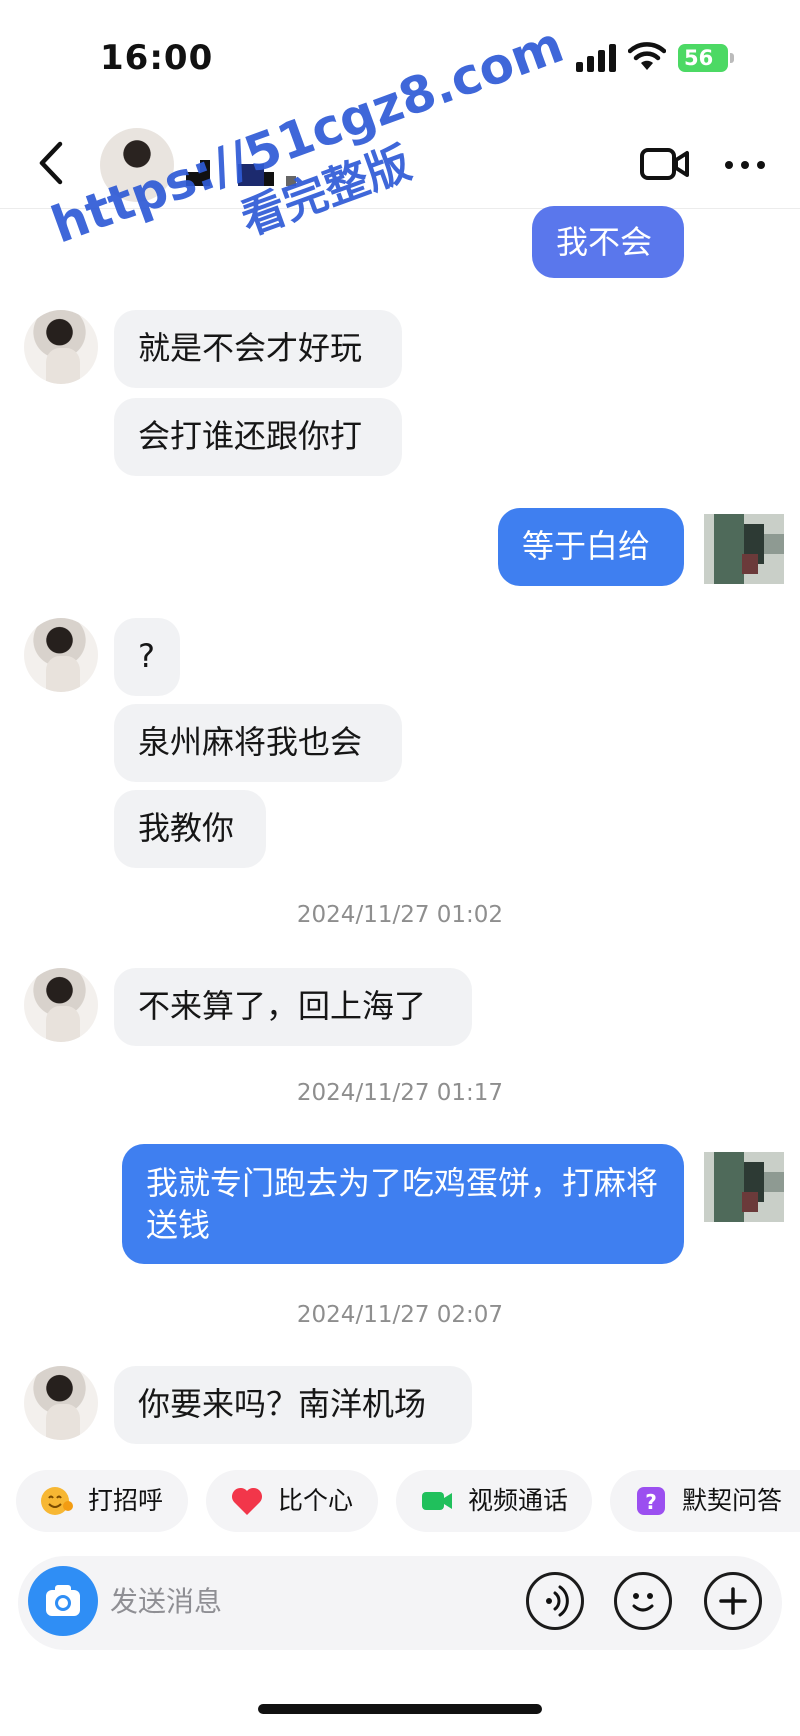 This screenshot has height=1736, width=800. I want to click on quick-action-heart: 比个心, so click(292, 1501).